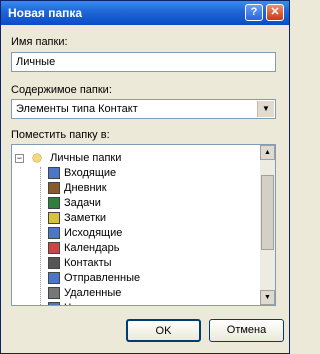 The height and width of the screenshot is (354, 320). I want to click on drafts-icon, so click(54, 303).